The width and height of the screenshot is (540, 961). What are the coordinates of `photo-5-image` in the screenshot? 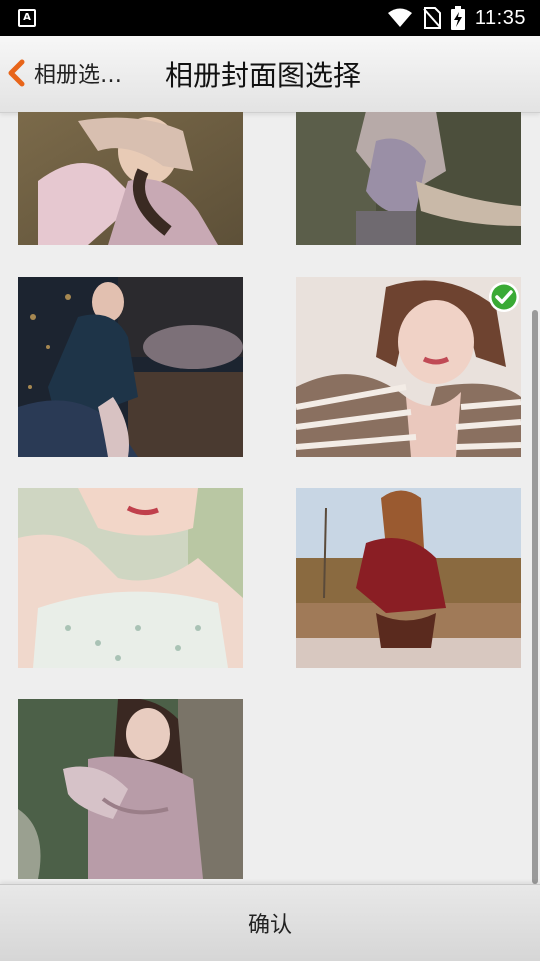 It's located at (130, 578).